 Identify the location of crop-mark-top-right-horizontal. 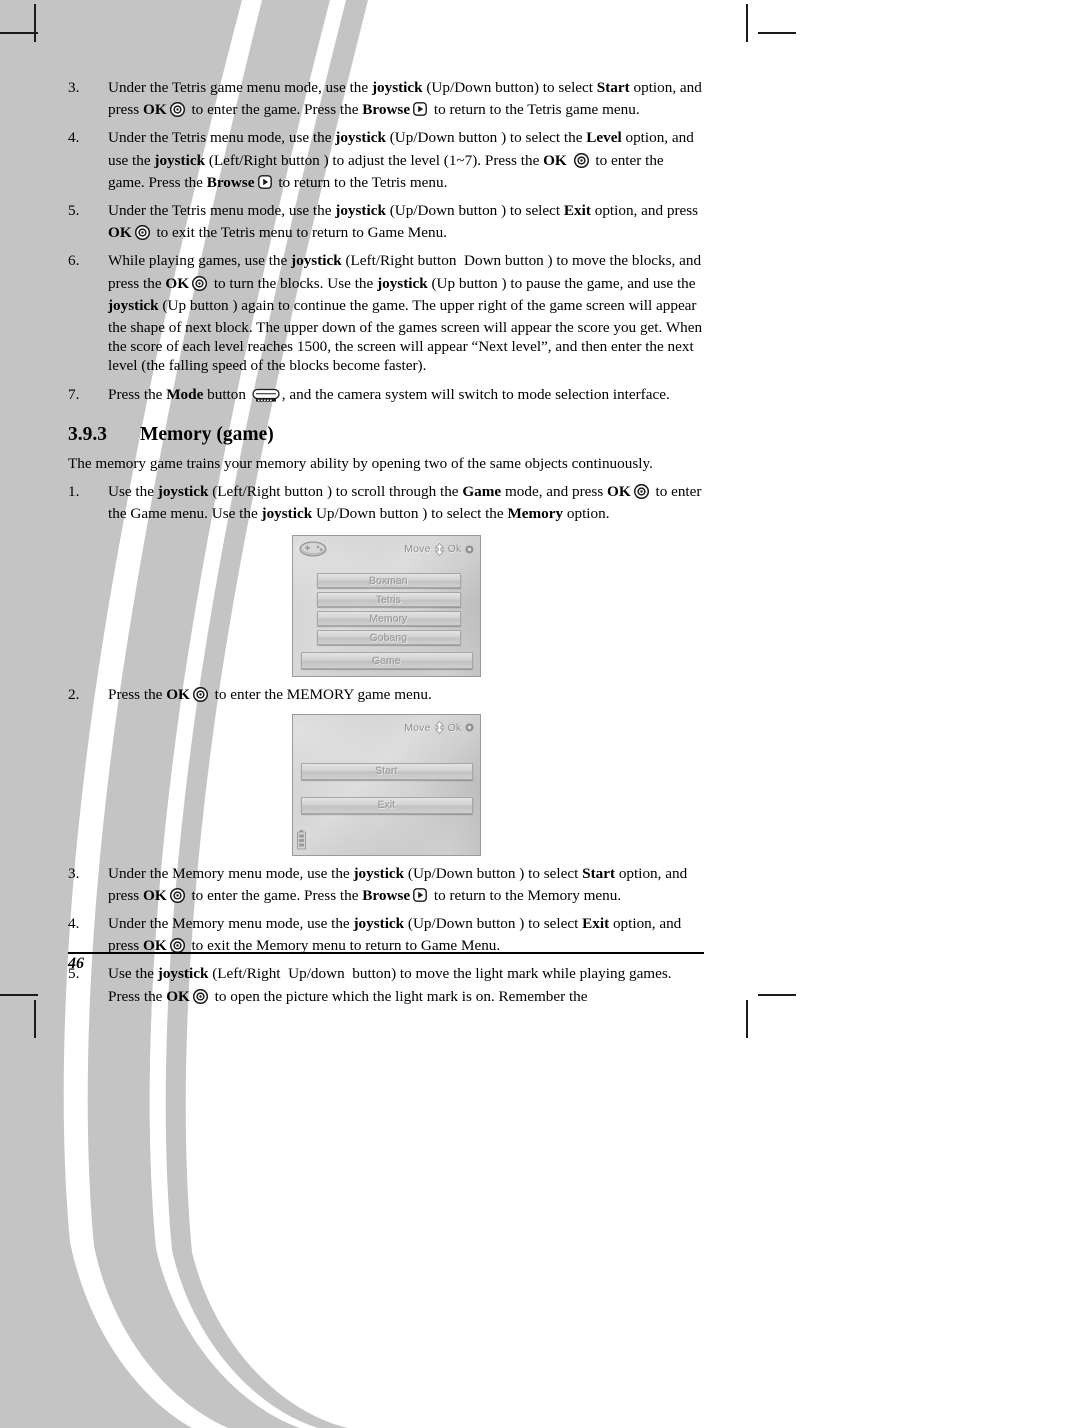
(777, 33).